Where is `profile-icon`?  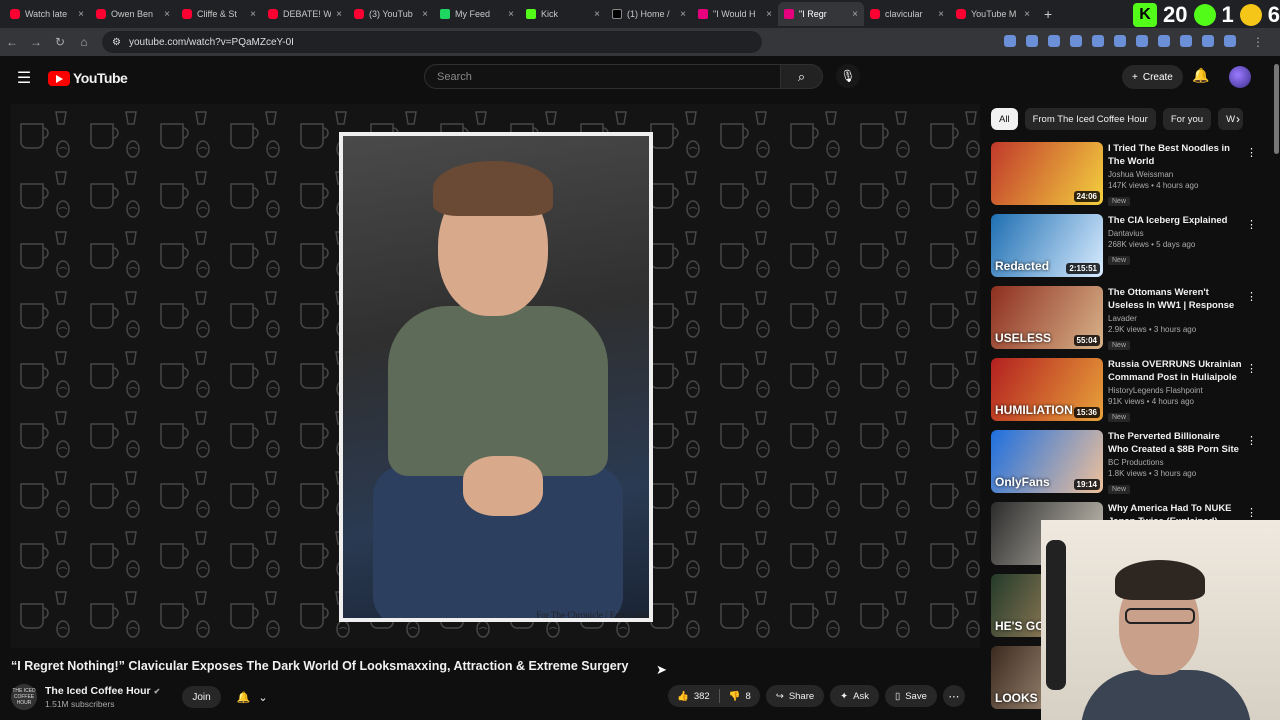 profile-icon is located at coordinates (1230, 41).